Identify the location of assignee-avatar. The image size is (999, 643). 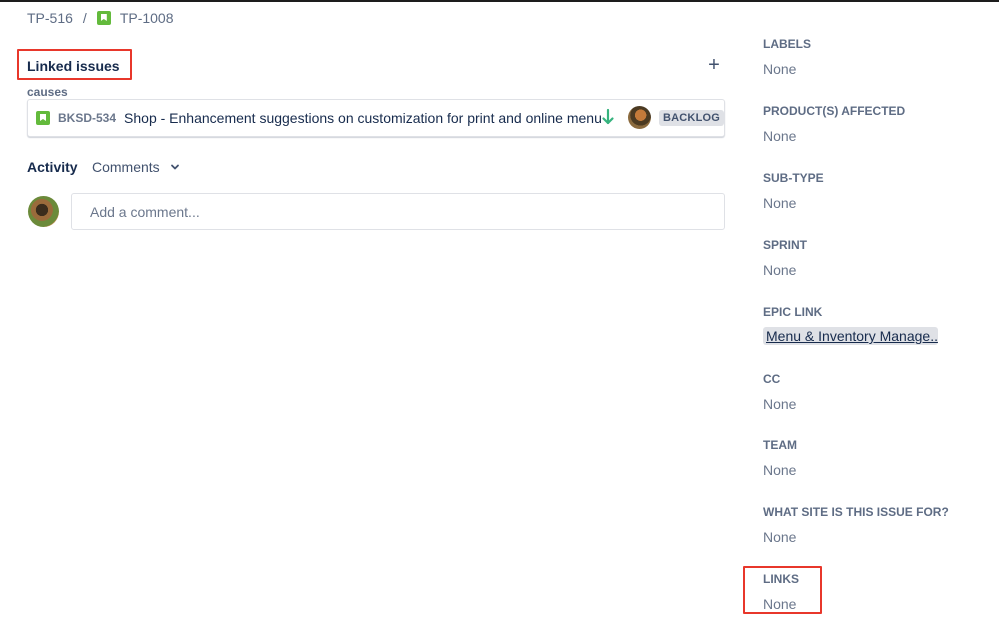
(639, 117).